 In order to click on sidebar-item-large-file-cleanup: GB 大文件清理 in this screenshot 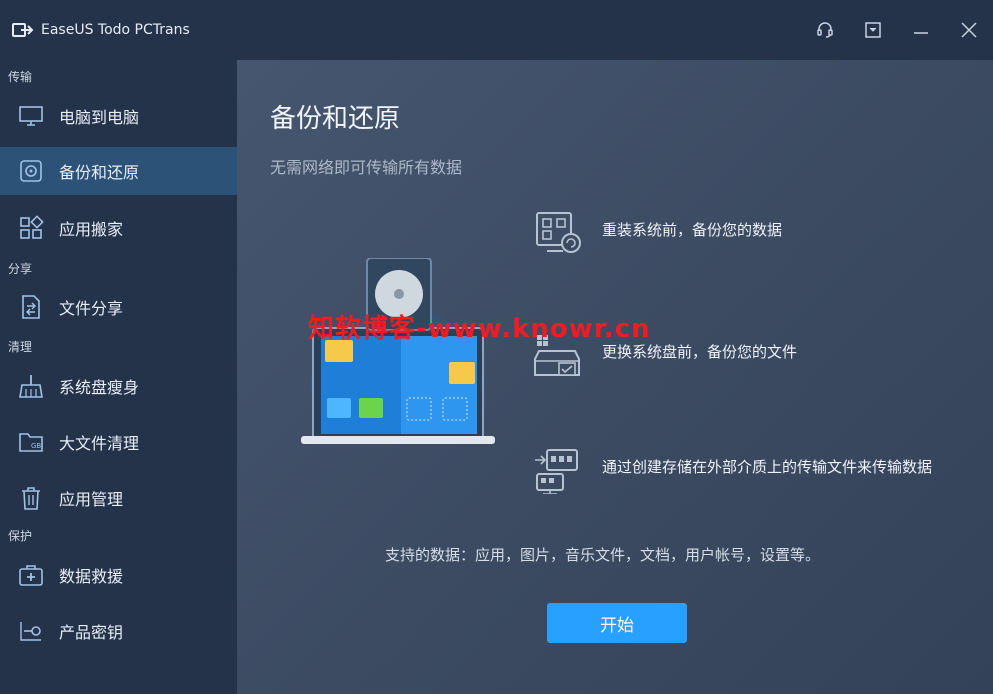, I will do `click(118, 442)`.